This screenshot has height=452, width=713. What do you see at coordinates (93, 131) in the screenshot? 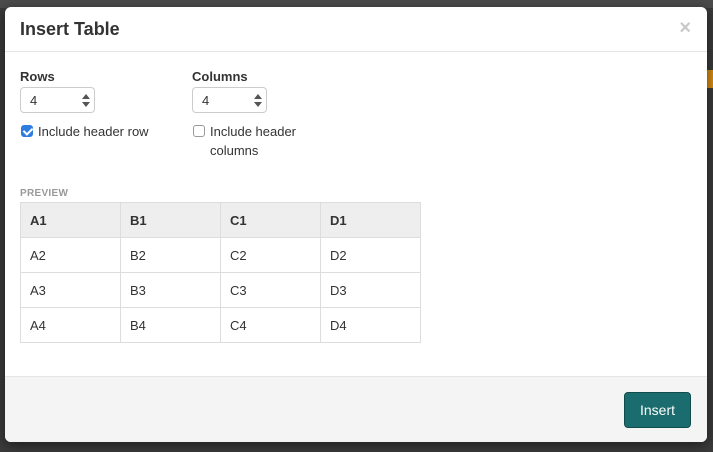
I see `include-header-row-label: Include header row` at bounding box center [93, 131].